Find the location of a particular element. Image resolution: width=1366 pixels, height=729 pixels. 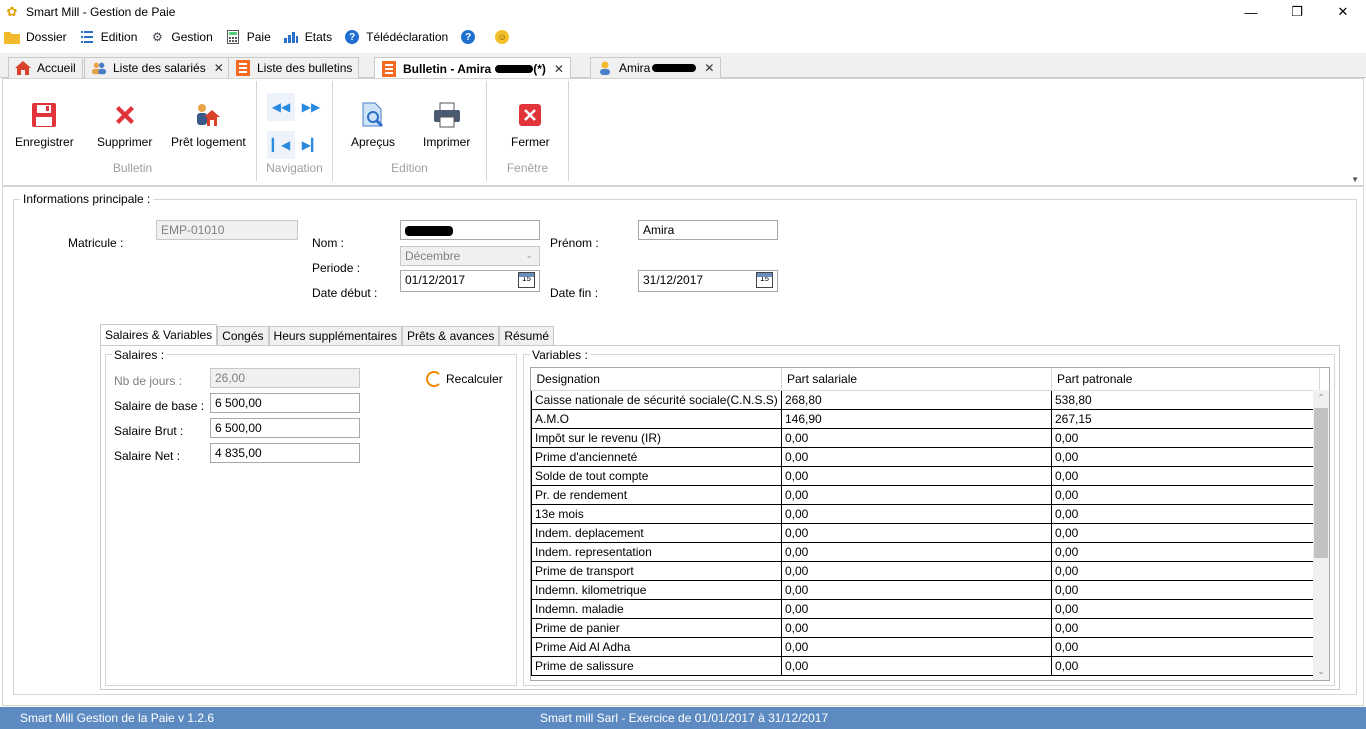

date-debut-field: 01/12/2017 15 is located at coordinates (470, 281).